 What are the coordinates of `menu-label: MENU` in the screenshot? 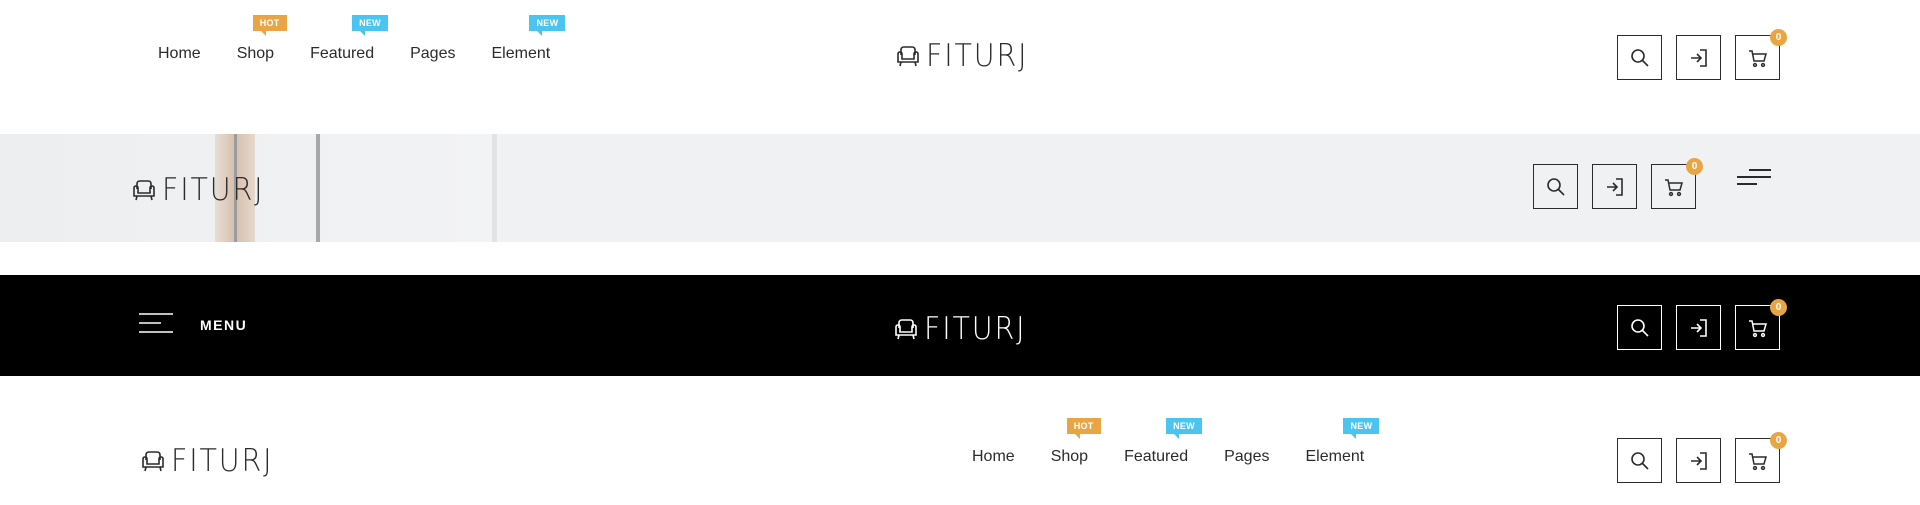 It's located at (223, 325).